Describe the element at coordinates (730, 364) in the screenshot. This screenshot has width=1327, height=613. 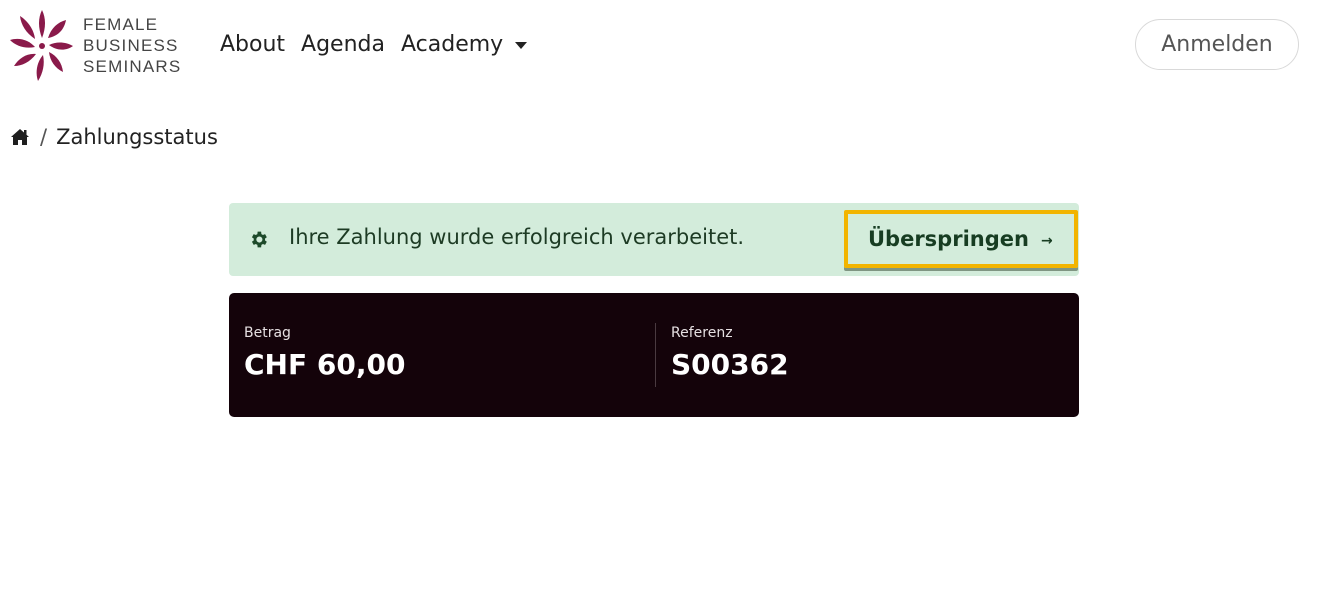
I see `reference-value: S00362` at that location.